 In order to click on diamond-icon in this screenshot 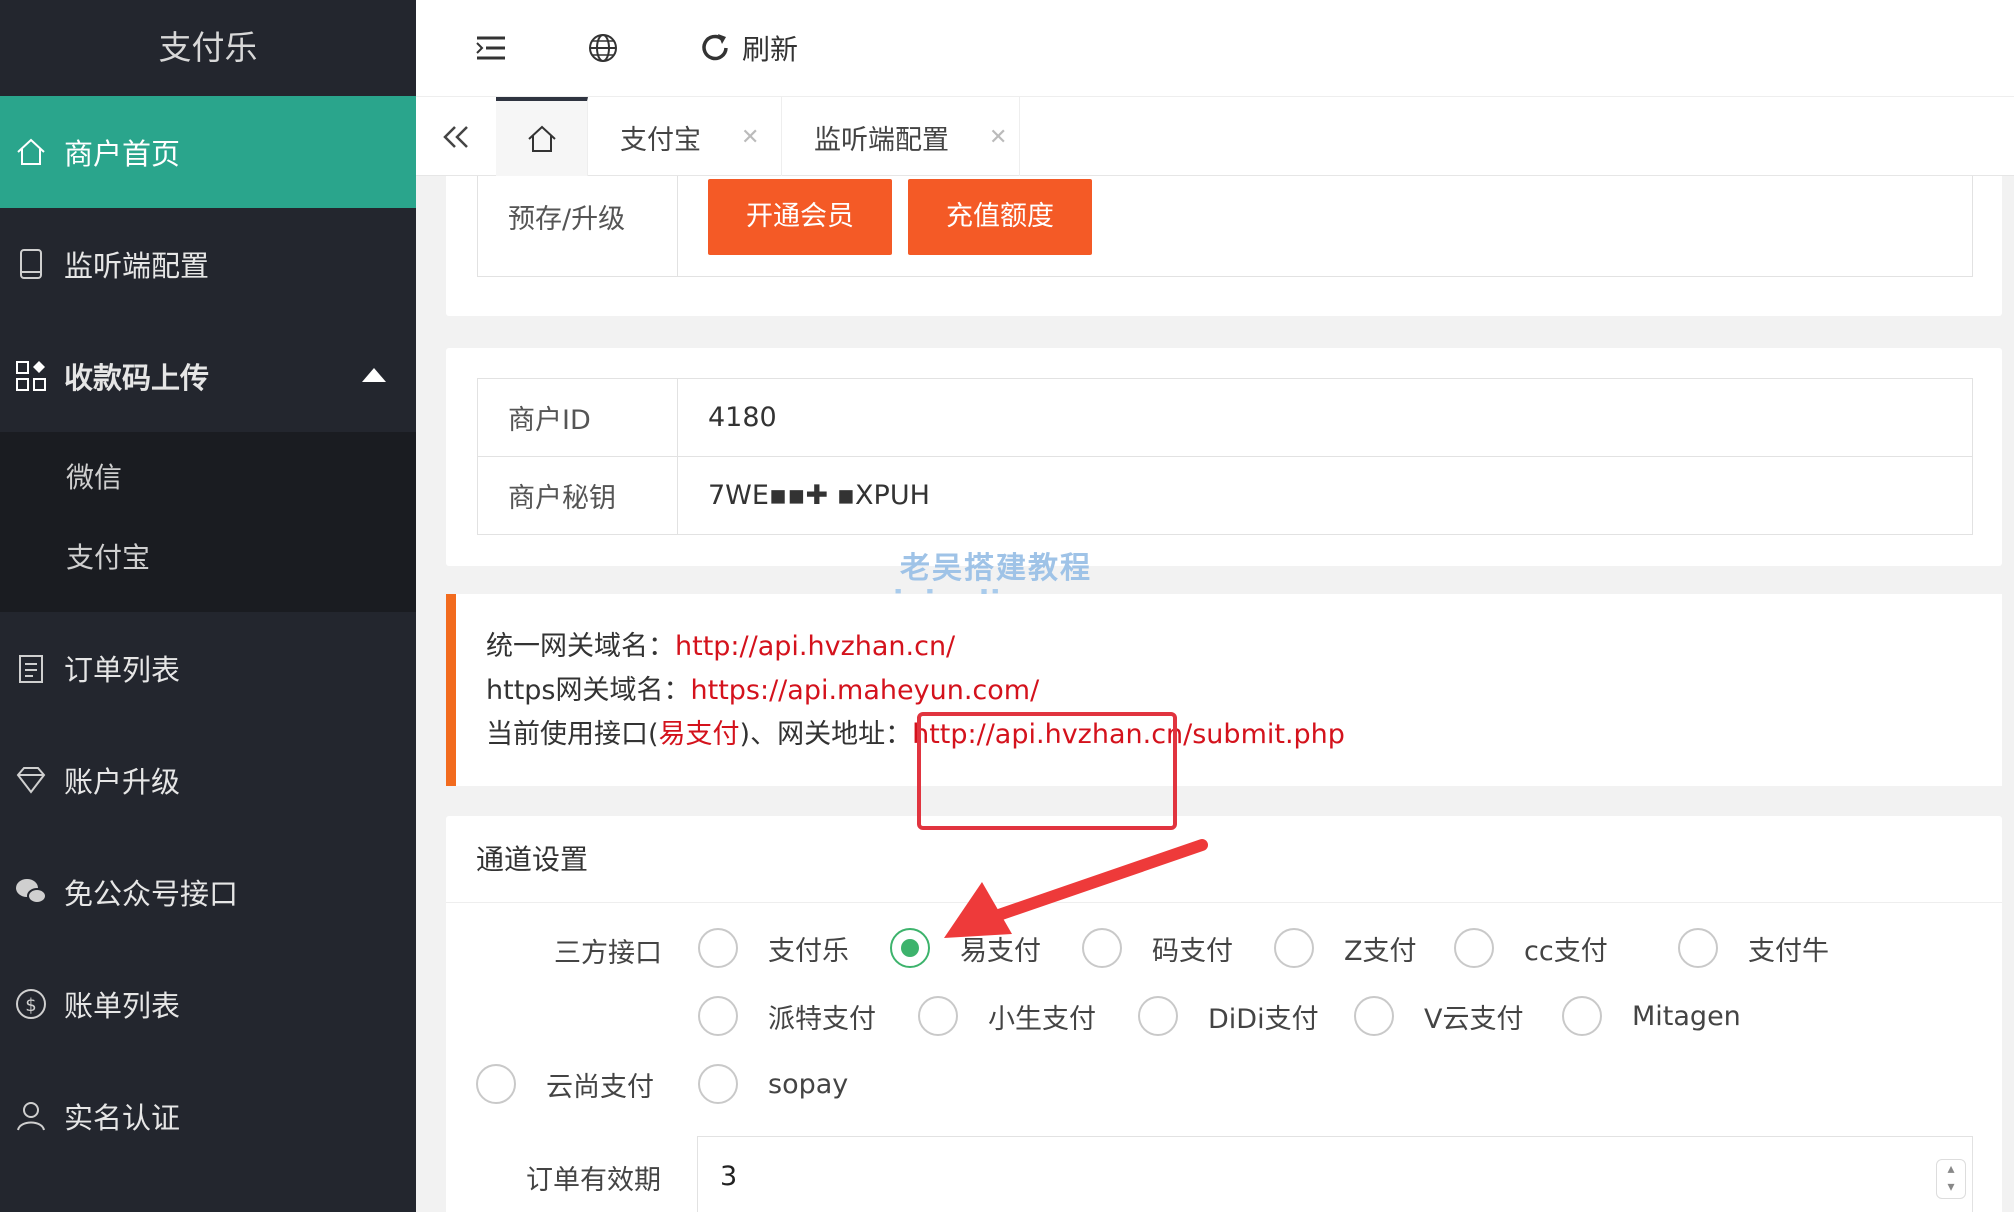, I will do `click(31, 780)`.